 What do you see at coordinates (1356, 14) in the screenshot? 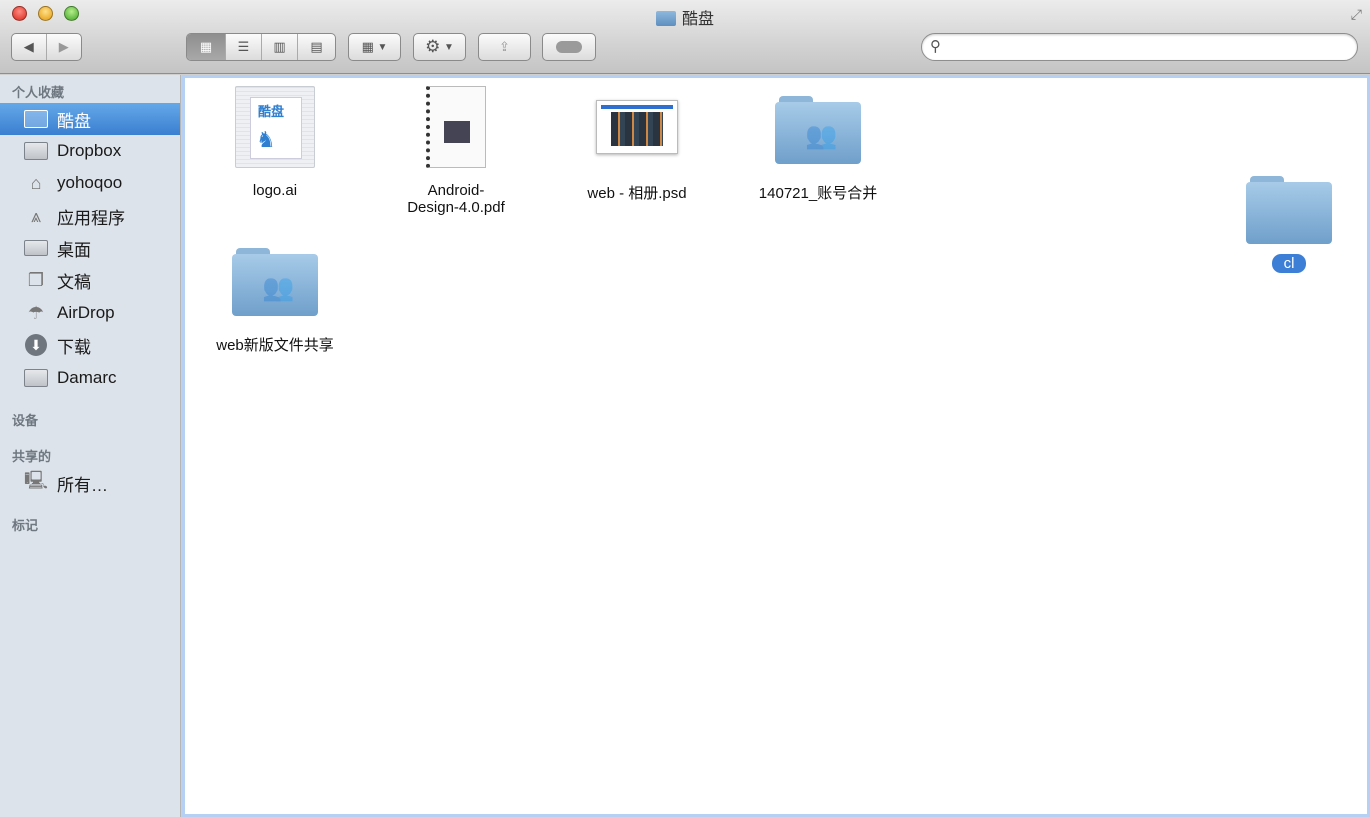
I see `fullscreen-icon: ⤢` at bounding box center [1356, 14].